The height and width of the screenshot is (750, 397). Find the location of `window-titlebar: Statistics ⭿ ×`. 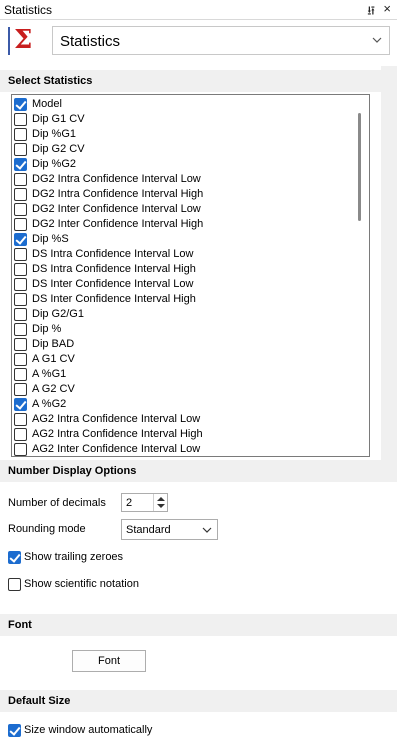

window-titlebar: Statistics ⭿ × is located at coordinates (198, 10).